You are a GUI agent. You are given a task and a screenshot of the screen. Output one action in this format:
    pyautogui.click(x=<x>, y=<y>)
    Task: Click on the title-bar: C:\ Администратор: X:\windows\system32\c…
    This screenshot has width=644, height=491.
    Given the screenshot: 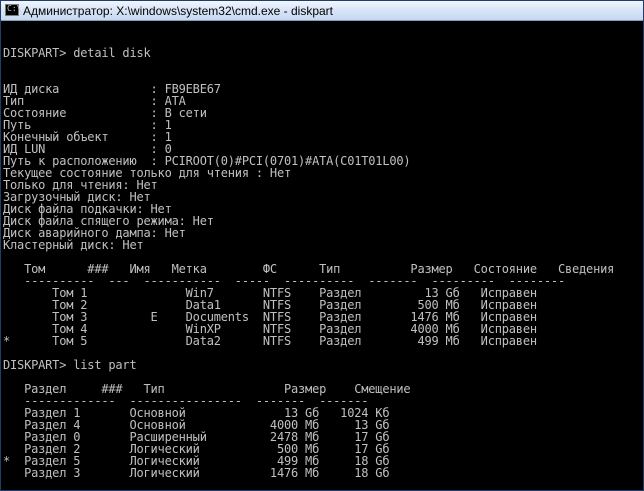 What is the action you would take?
    pyautogui.click(x=322, y=11)
    